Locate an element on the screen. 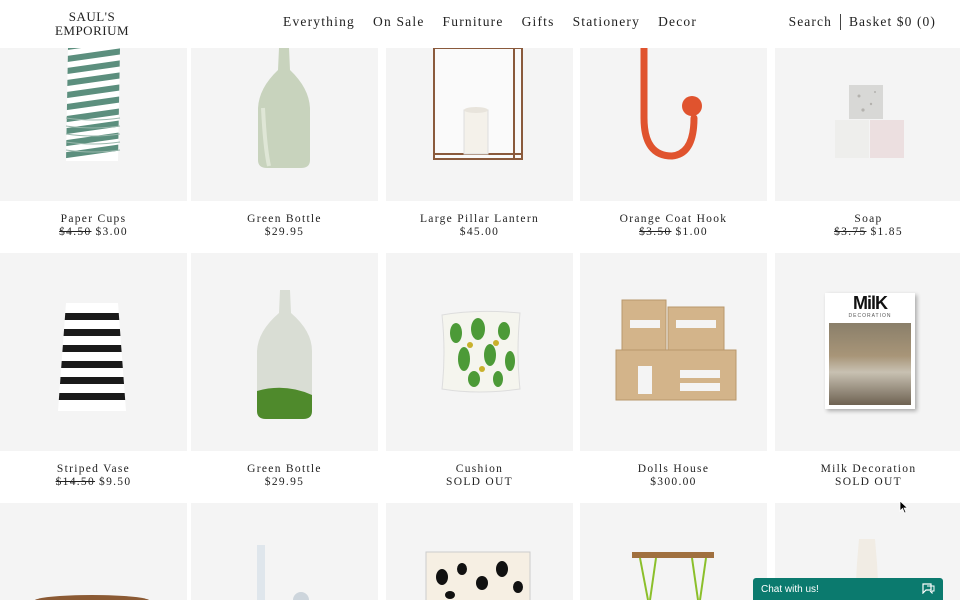 This screenshot has height=600, width=960. soap-image is located at coordinates (869, 121).